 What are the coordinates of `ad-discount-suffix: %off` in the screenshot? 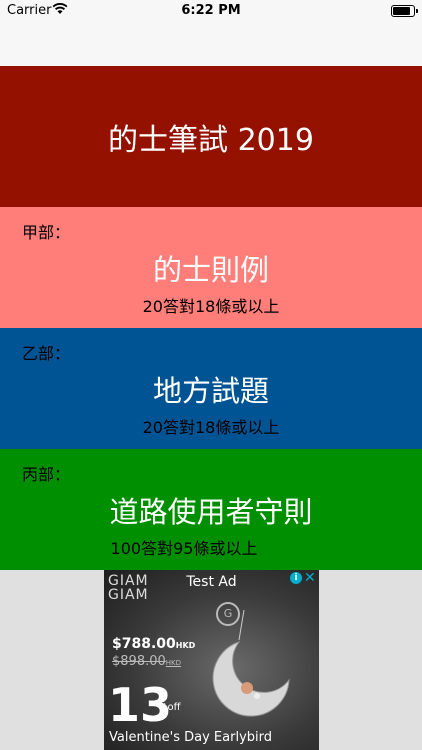 It's located at (169, 707).